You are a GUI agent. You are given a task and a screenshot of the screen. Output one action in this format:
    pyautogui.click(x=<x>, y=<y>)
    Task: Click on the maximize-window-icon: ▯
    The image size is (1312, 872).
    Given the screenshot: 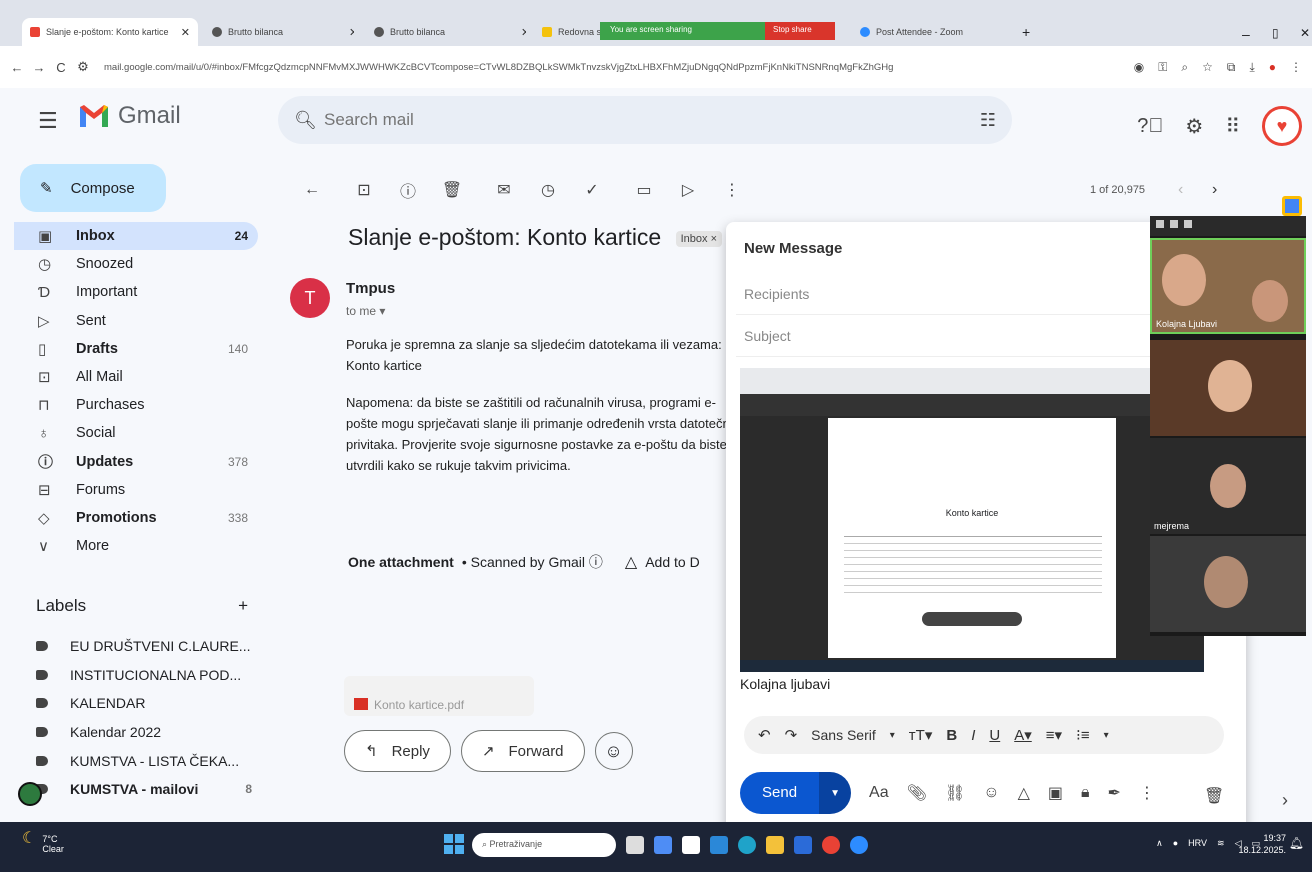 What is the action you would take?
    pyautogui.click(x=1275, y=33)
    